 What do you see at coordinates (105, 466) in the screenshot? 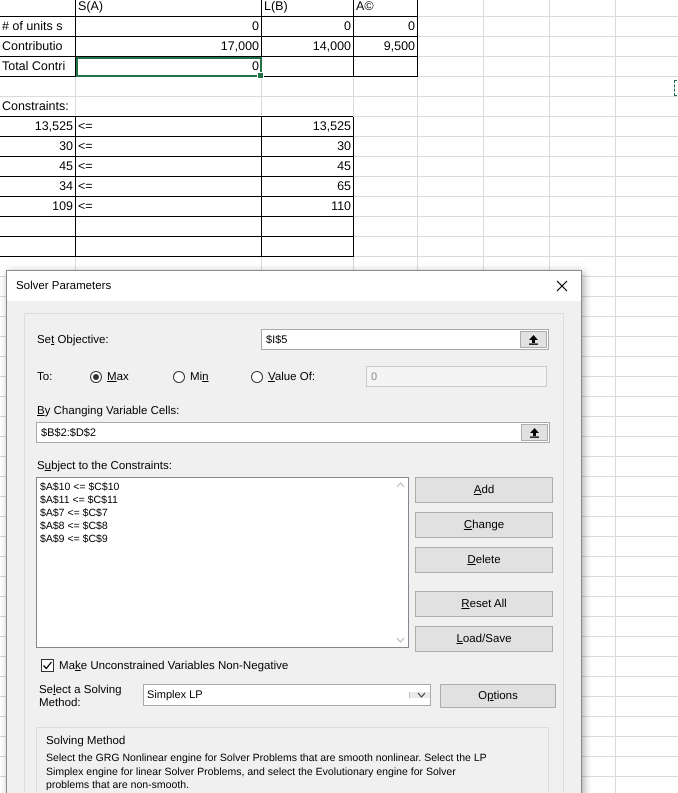
I see `field-label: Subject to the Constraints:` at bounding box center [105, 466].